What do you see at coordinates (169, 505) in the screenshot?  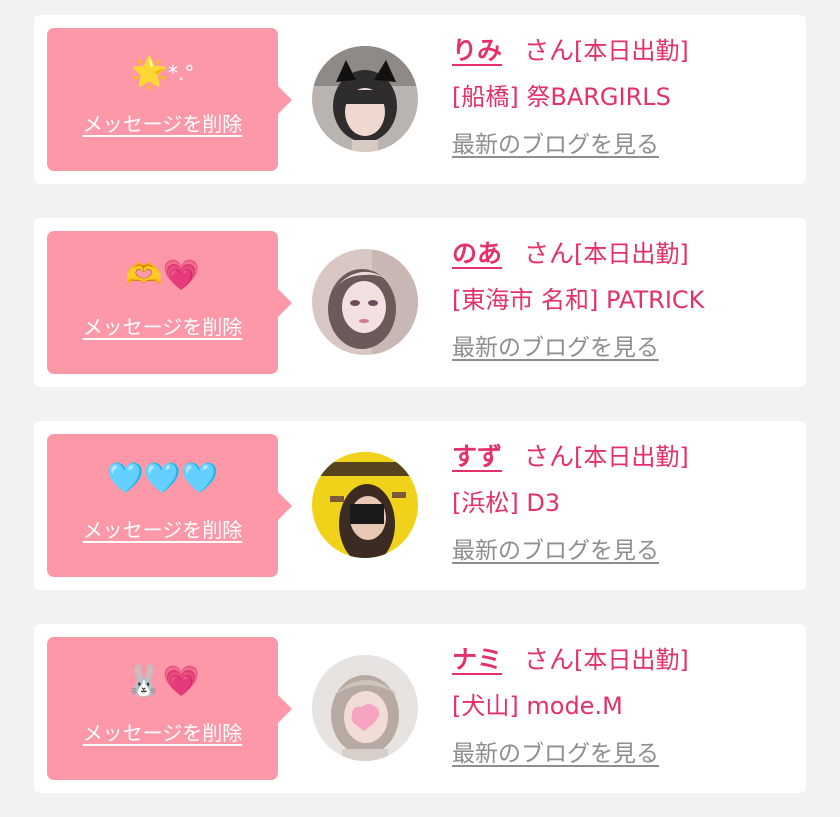 I see `message-bubble: 🩵🩵🩵 メッセージを削除` at bounding box center [169, 505].